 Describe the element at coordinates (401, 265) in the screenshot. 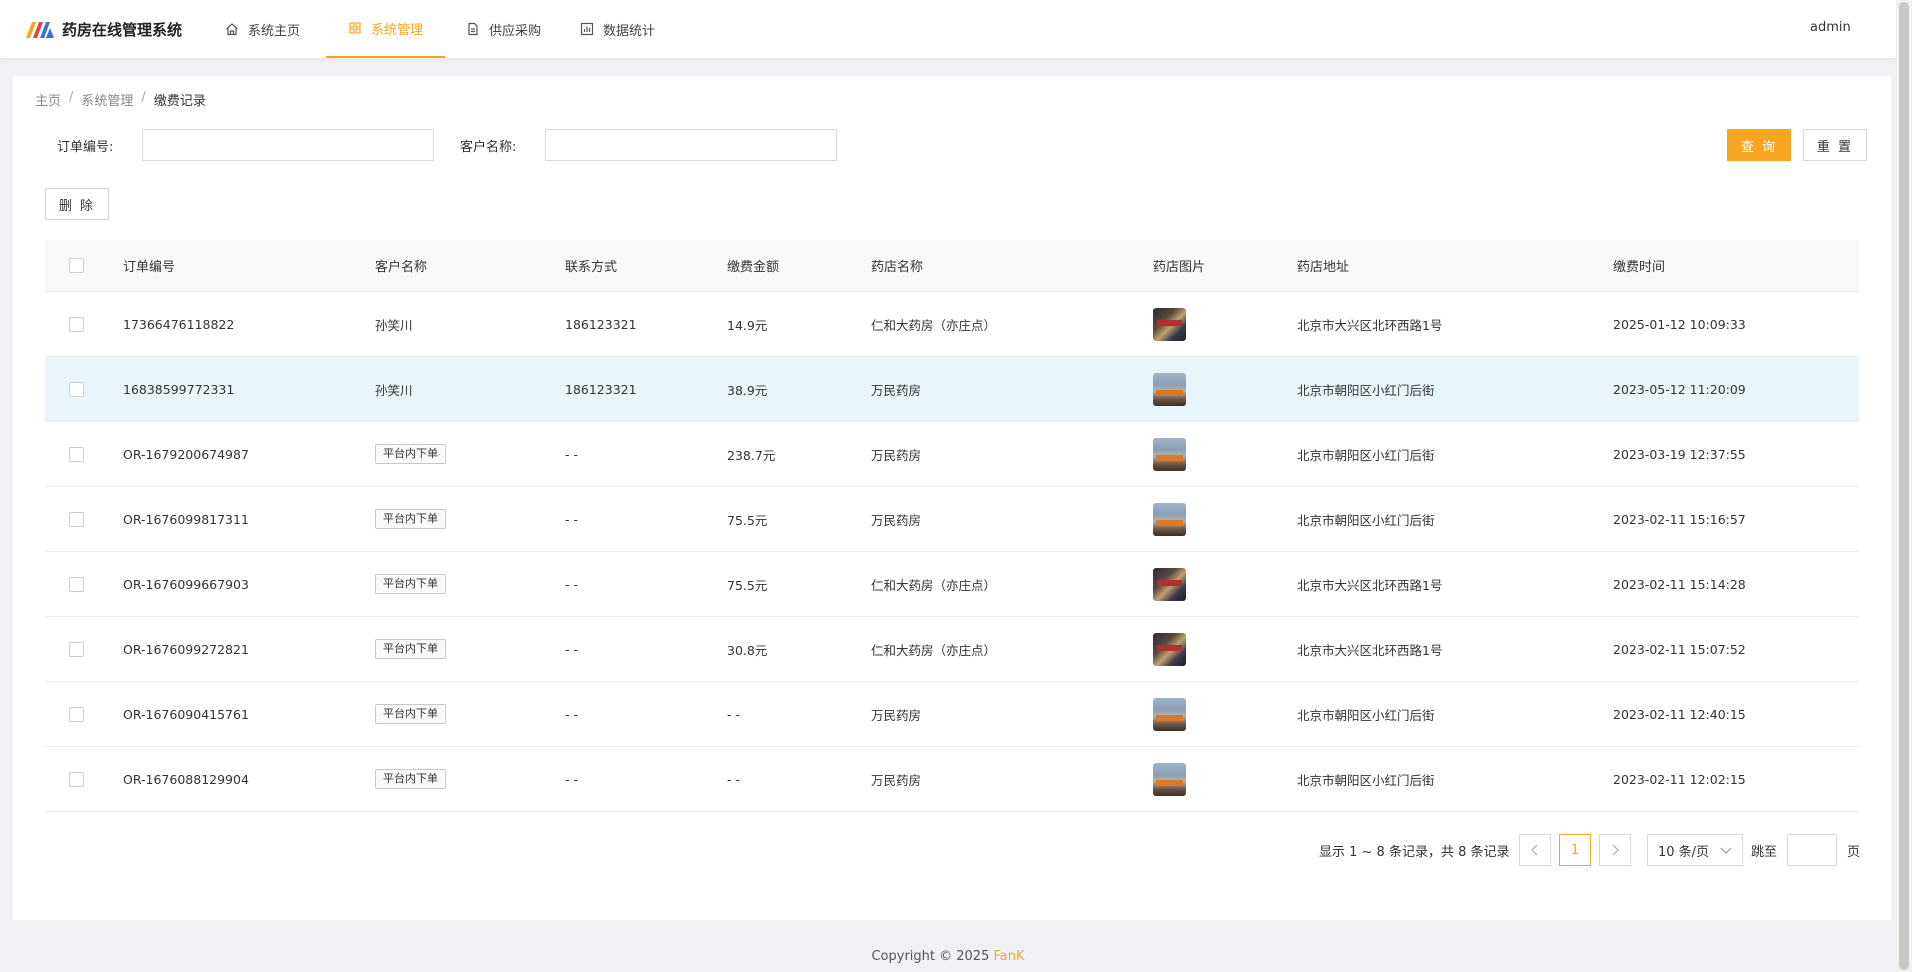

I see `column-header: 客户名称` at that location.